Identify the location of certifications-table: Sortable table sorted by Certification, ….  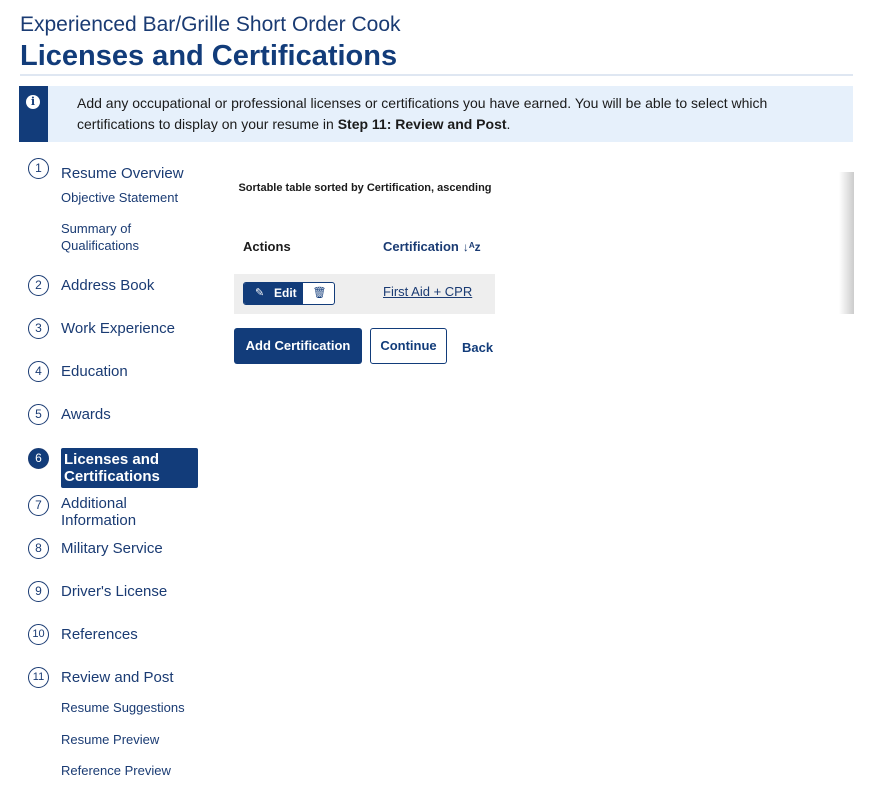
(544, 243).